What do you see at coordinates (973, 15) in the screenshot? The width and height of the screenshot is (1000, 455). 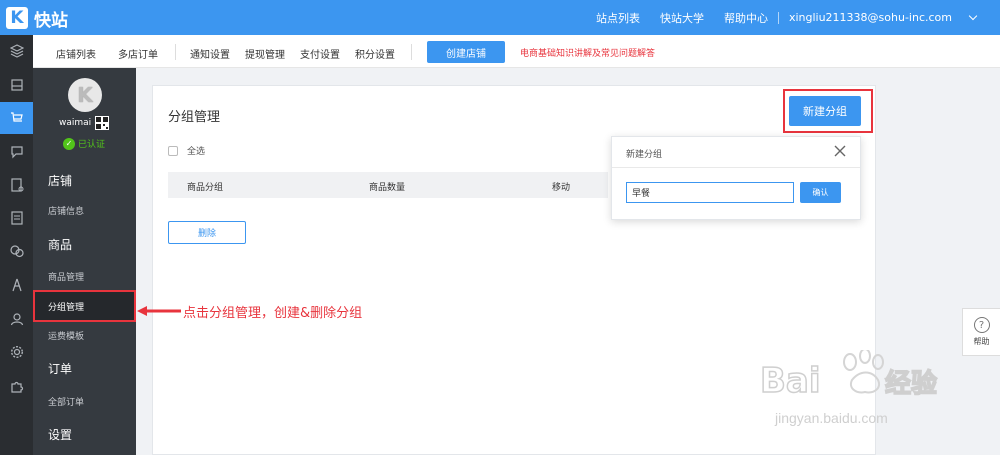 I see `chevron-down-icon` at bounding box center [973, 15].